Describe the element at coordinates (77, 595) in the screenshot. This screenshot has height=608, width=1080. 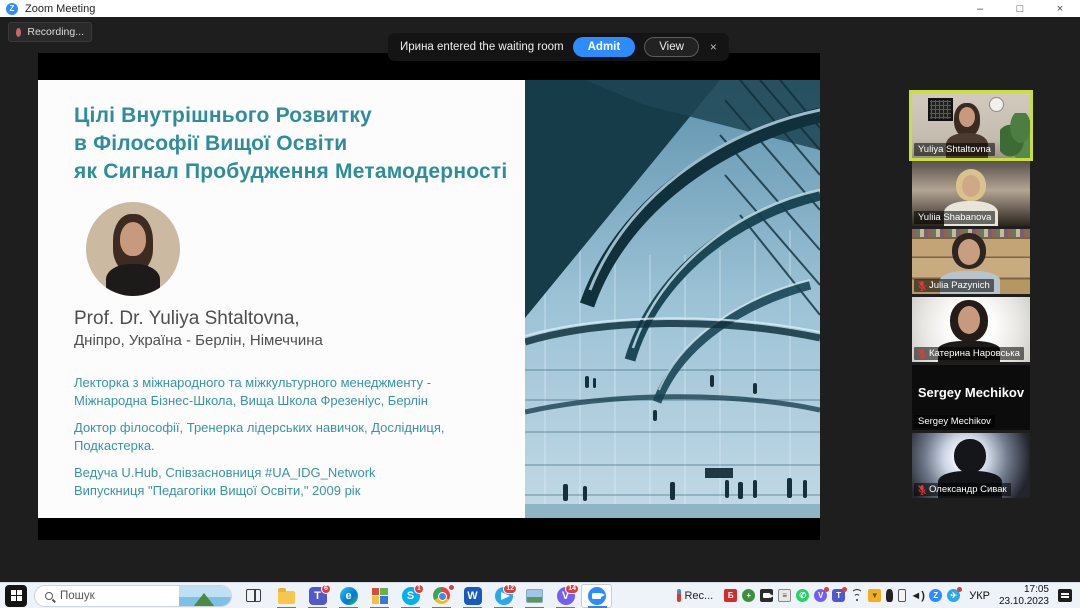
I see `search-placeholder: Пошук` at that location.